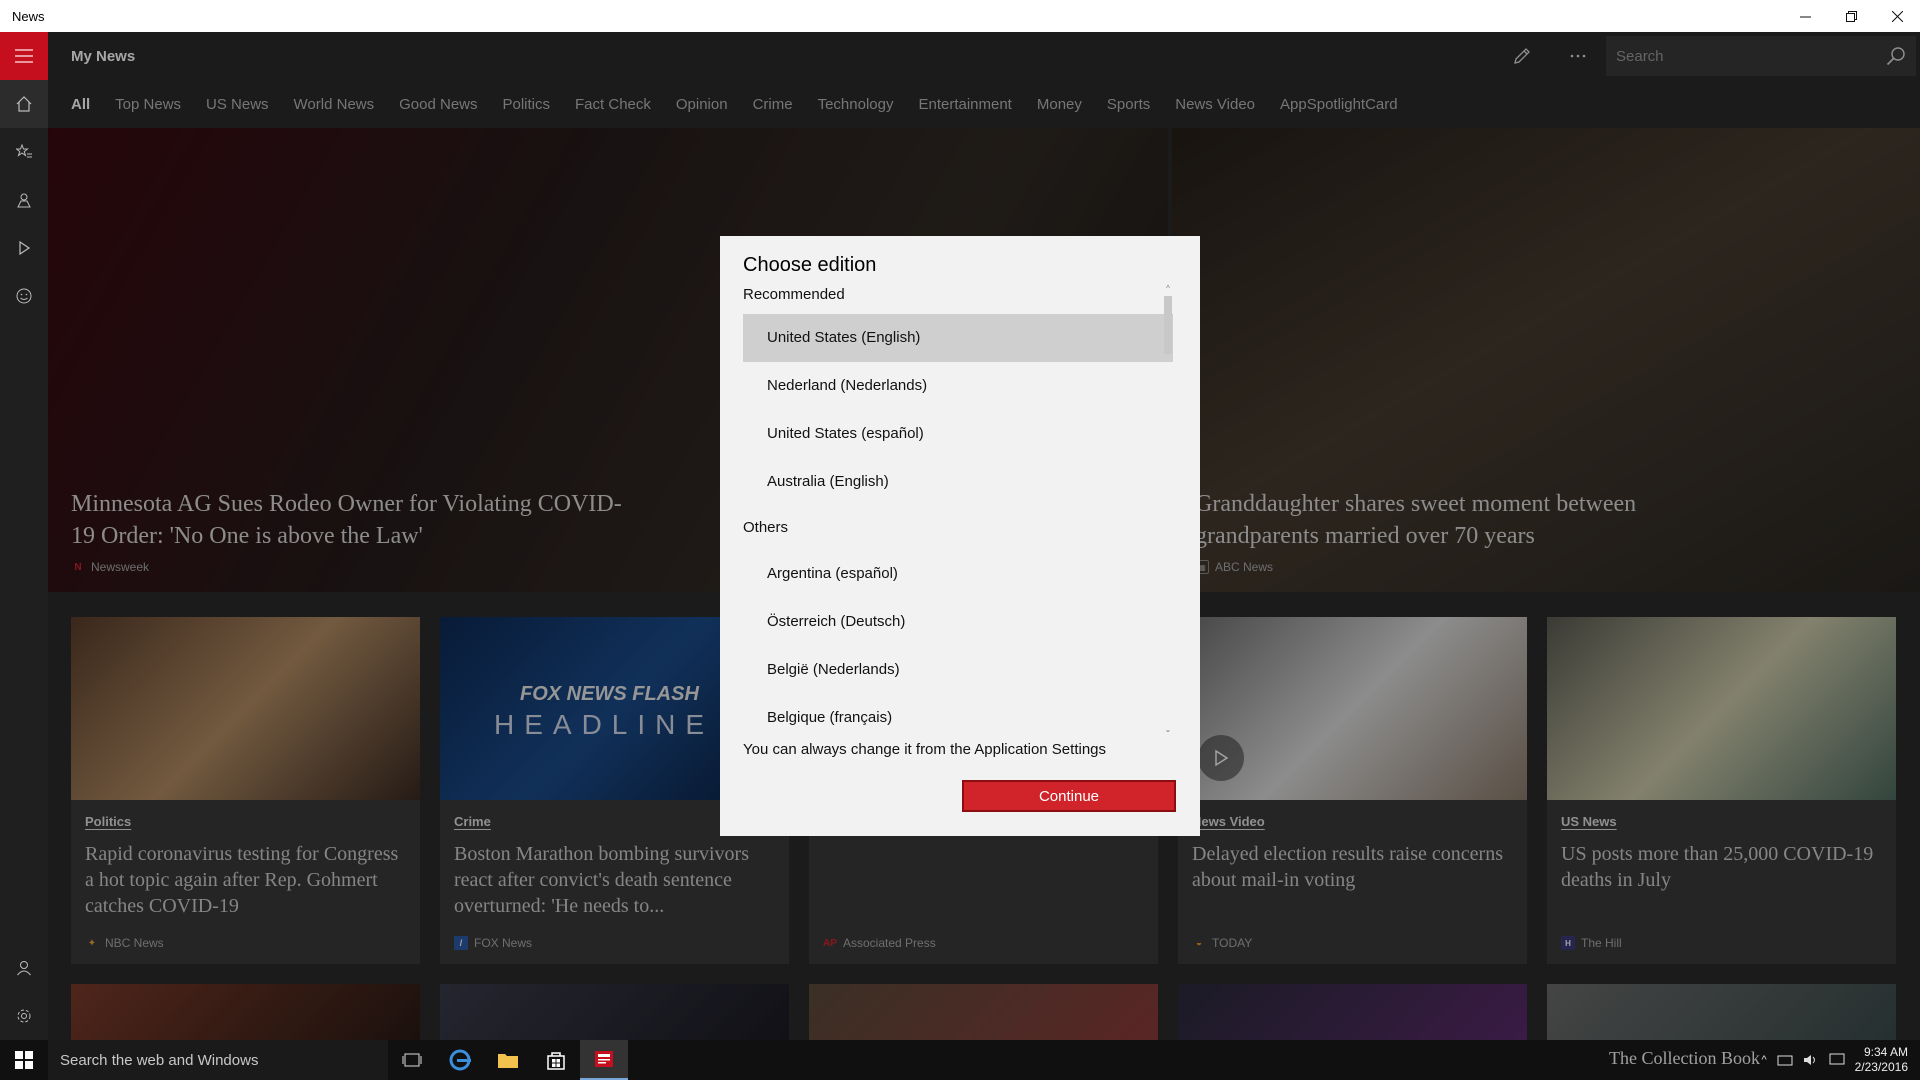 The height and width of the screenshot is (1080, 1920). Describe the element at coordinates (1168, 512) in the screenshot. I see `list-scrollbar: ^ ⌄` at that location.